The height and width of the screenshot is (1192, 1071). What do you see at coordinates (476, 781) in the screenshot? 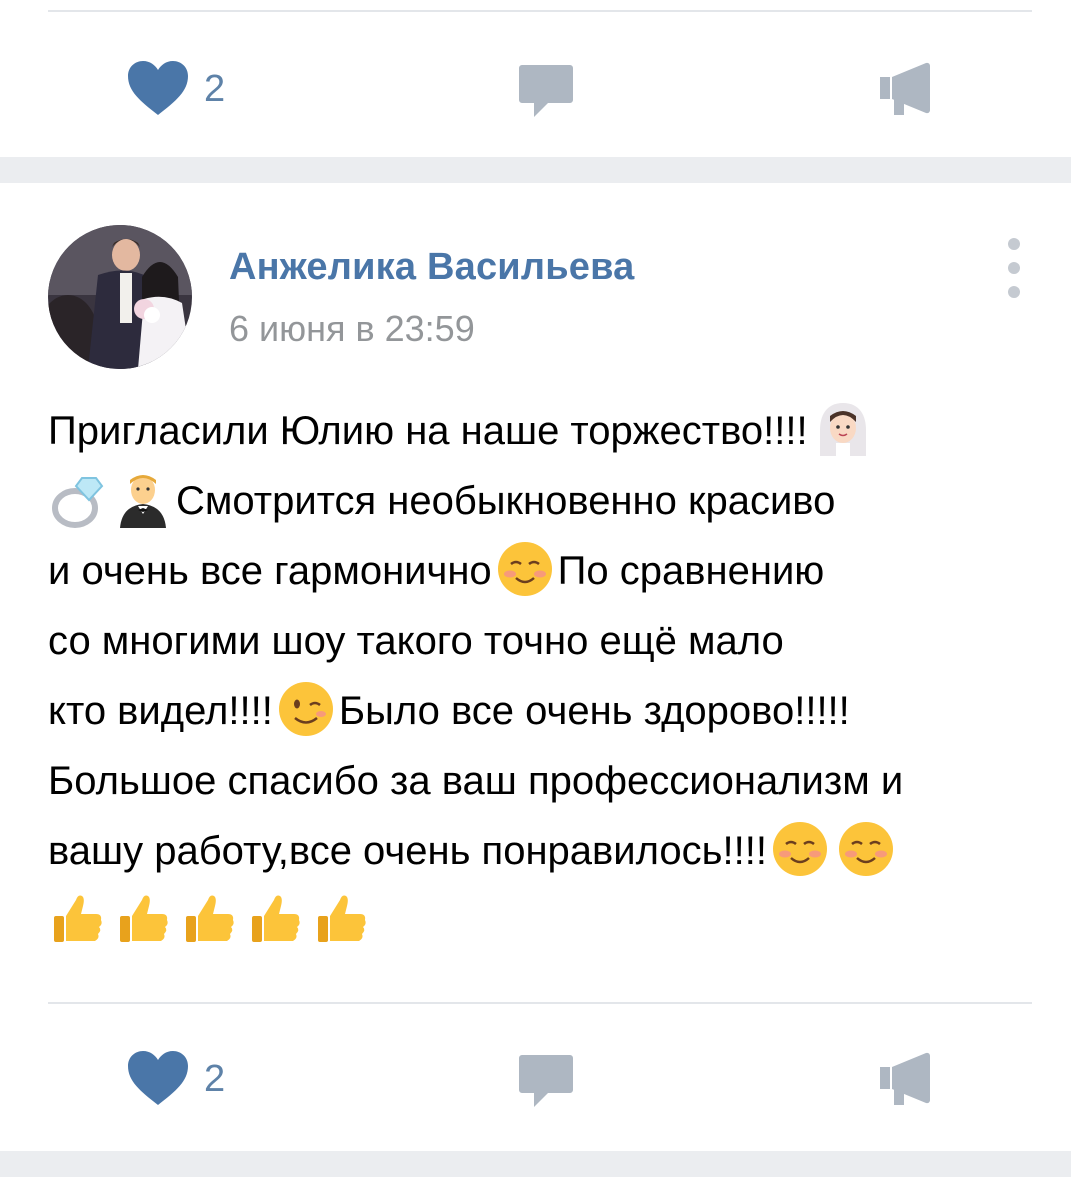
I see `post-text-line: Большое спасибо за ваш профессионализм и` at bounding box center [476, 781].